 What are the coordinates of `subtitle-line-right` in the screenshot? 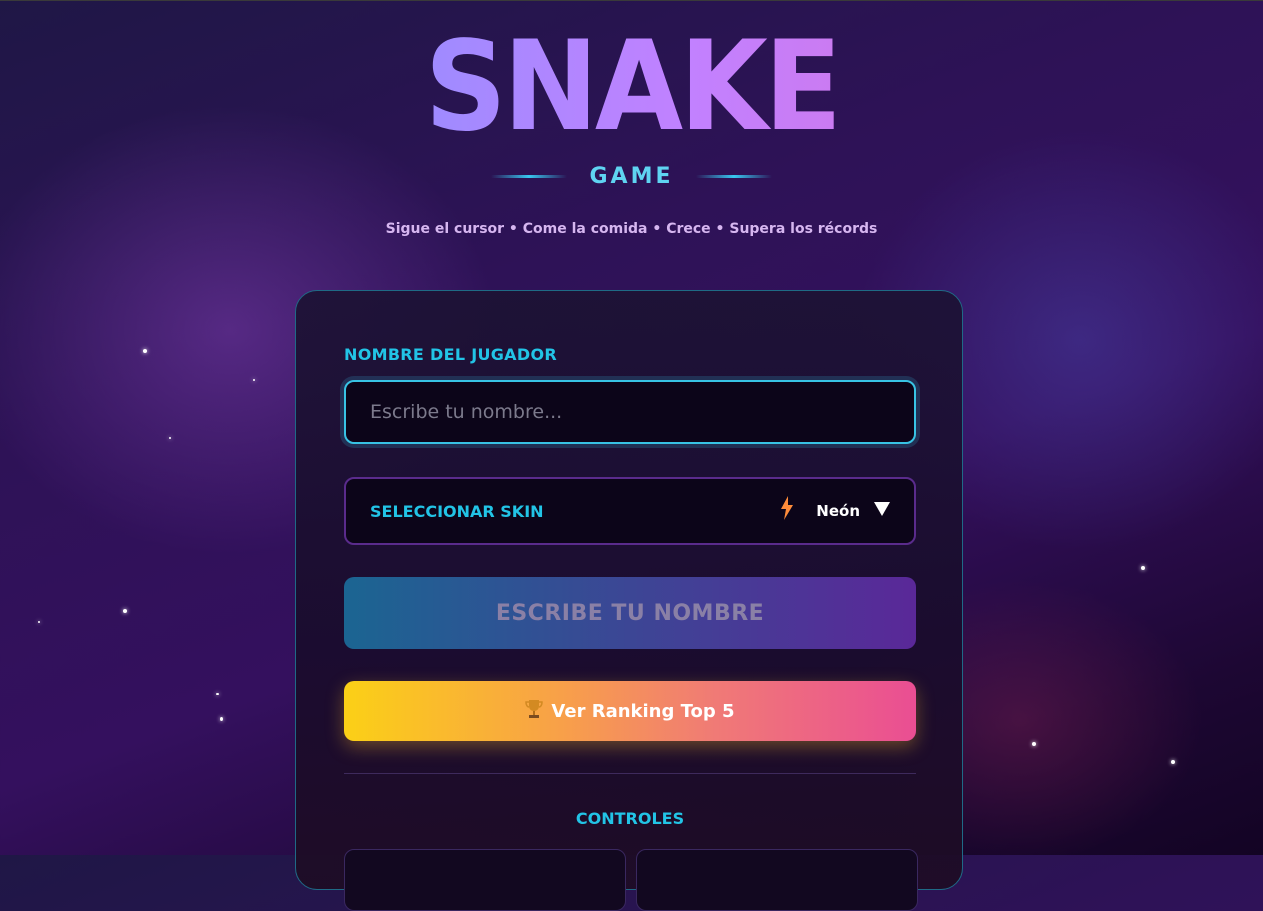 It's located at (733, 176).